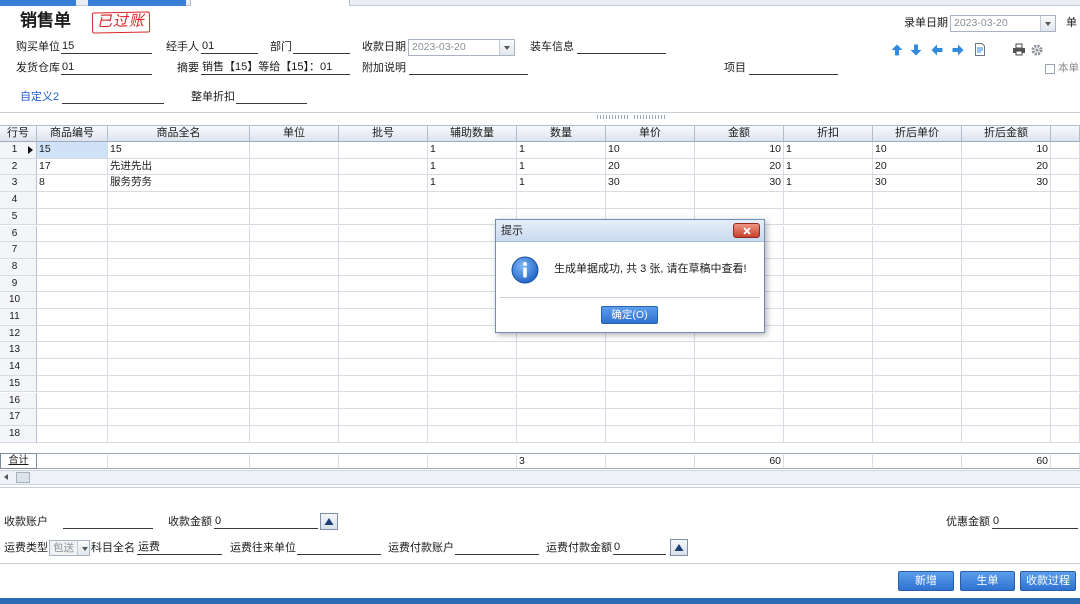 The height and width of the screenshot is (604, 1080). What do you see at coordinates (746, 230) in the screenshot?
I see `close-button` at bounding box center [746, 230].